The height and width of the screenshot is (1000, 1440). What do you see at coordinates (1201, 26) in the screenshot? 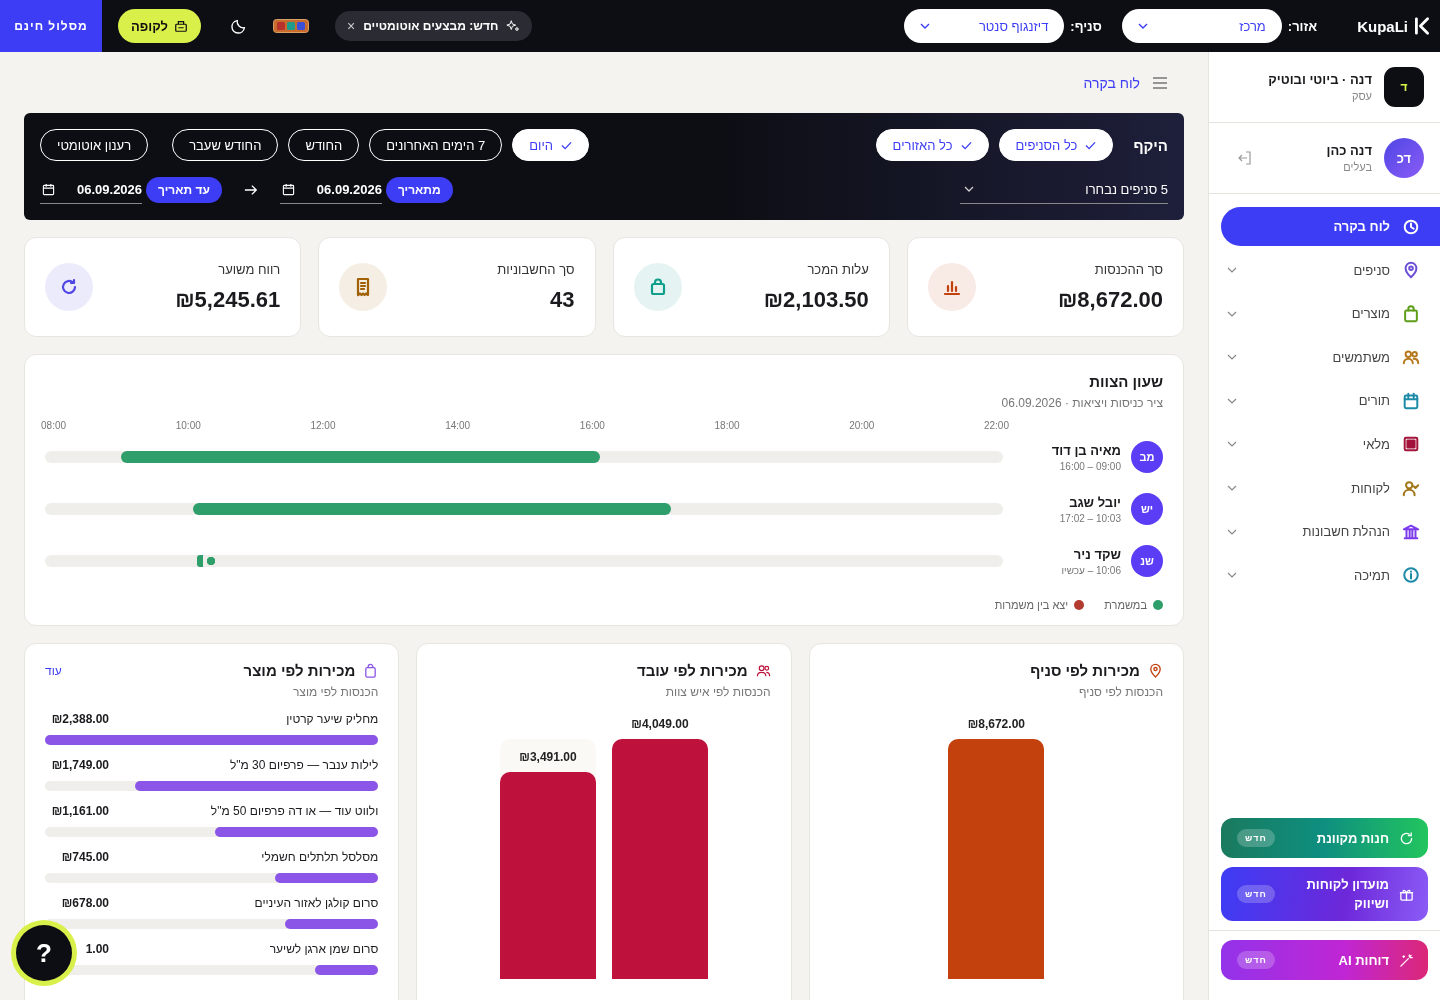
I see `region-select: מרכז` at bounding box center [1201, 26].